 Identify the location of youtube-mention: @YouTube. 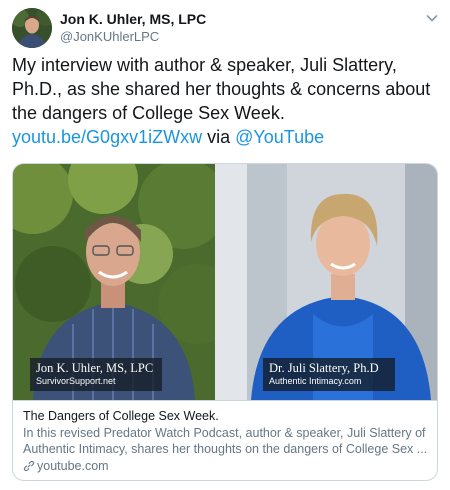
(279, 137).